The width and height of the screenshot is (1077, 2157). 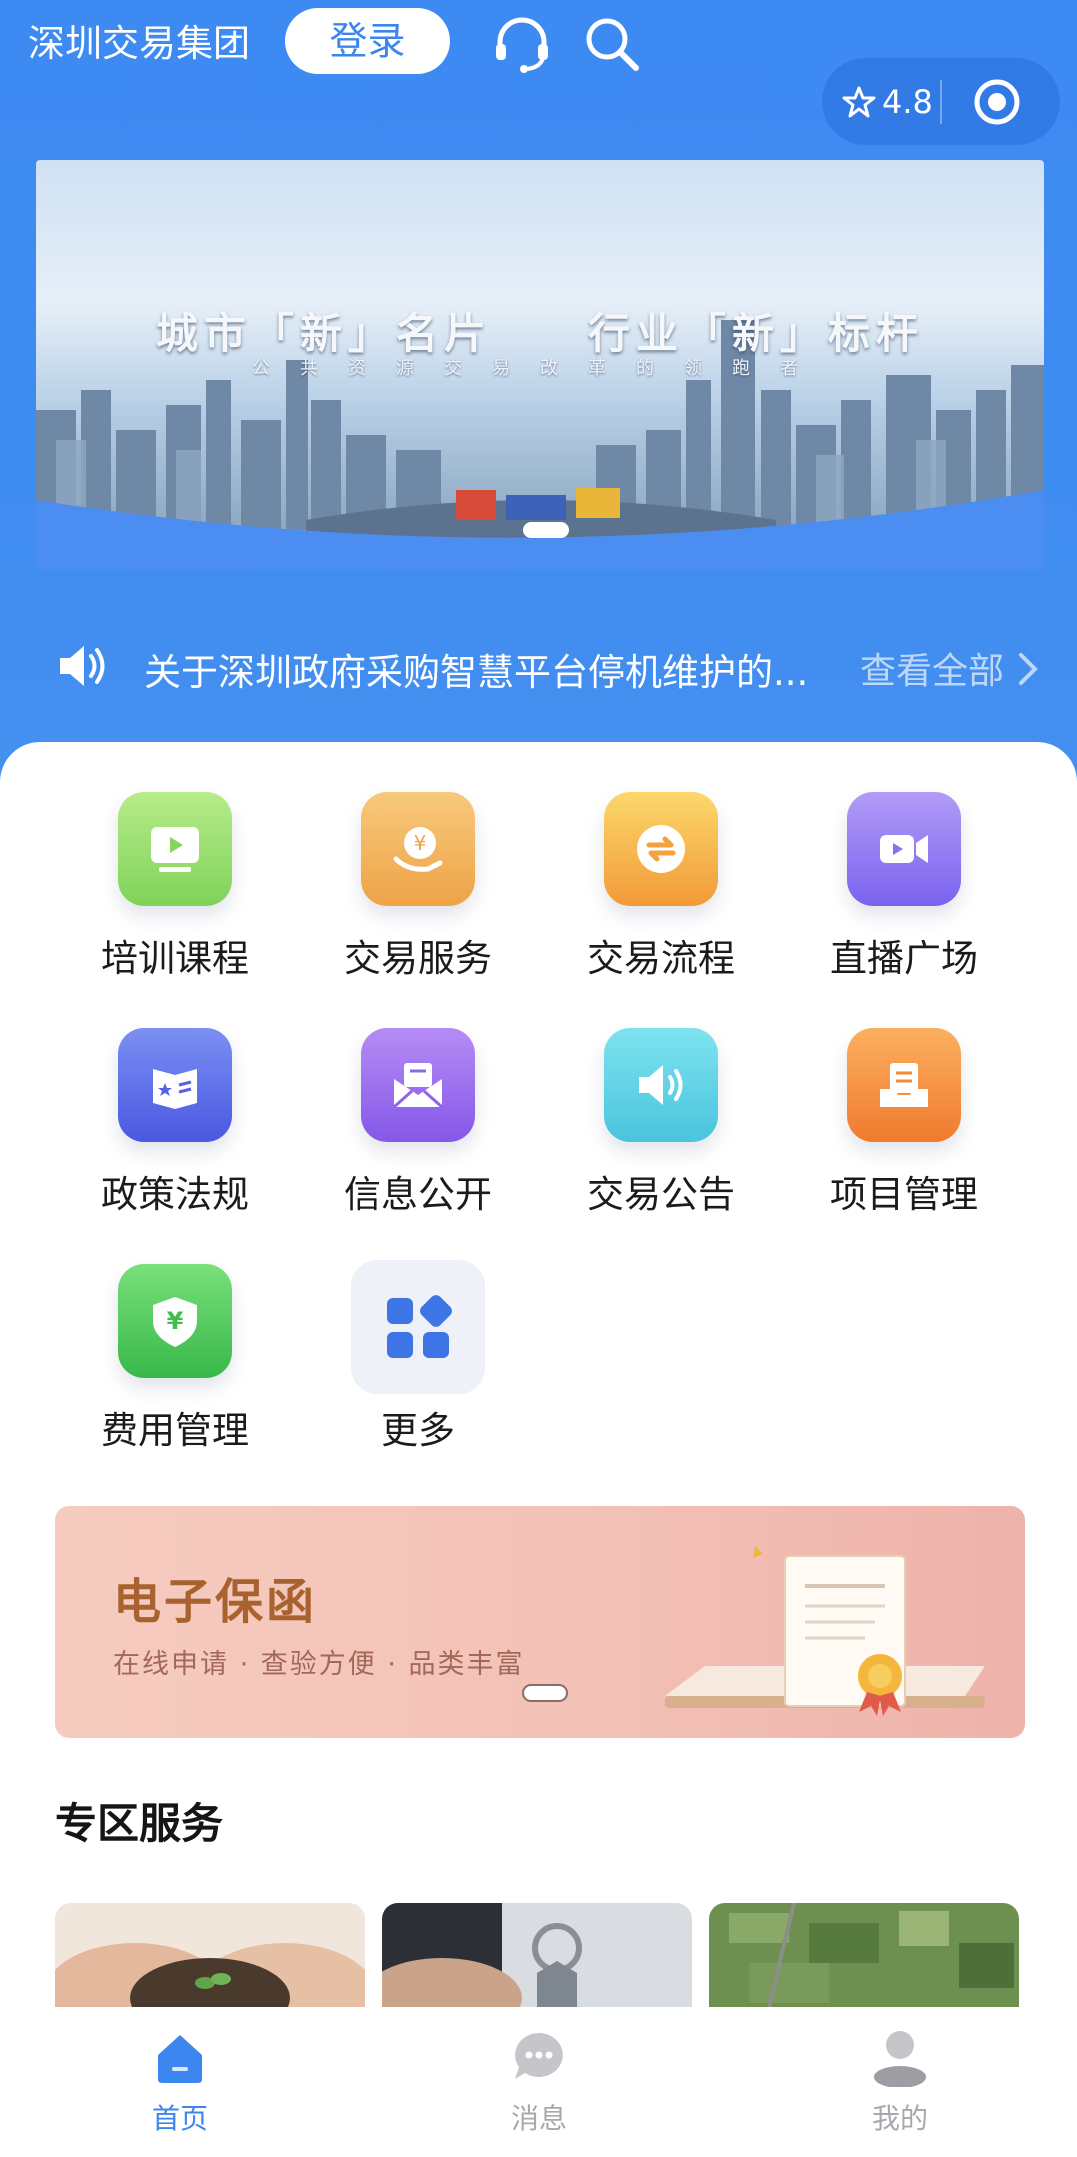 What do you see at coordinates (540, 1622) in the screenshot?
I see `e-guarantee-banner: 电子保函 在线申请 · 查验方便 · 品类丰富` at bounding box center [540, 1622].